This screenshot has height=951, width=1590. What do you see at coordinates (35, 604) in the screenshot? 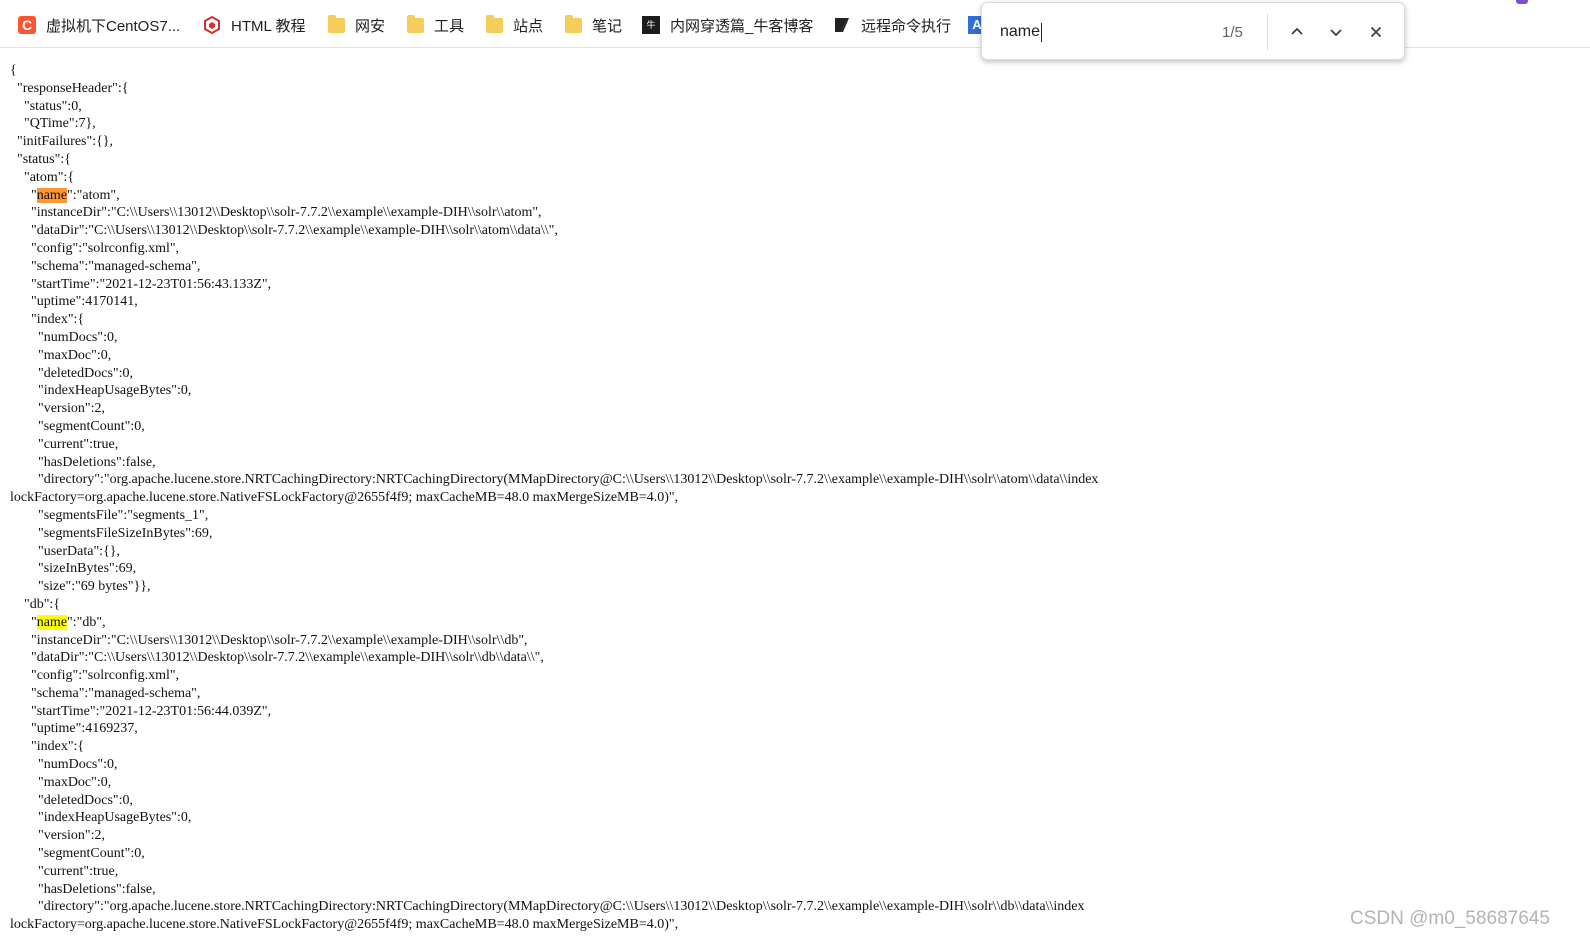
I see `json-text: "db":{` at bounding box center [35, 604].